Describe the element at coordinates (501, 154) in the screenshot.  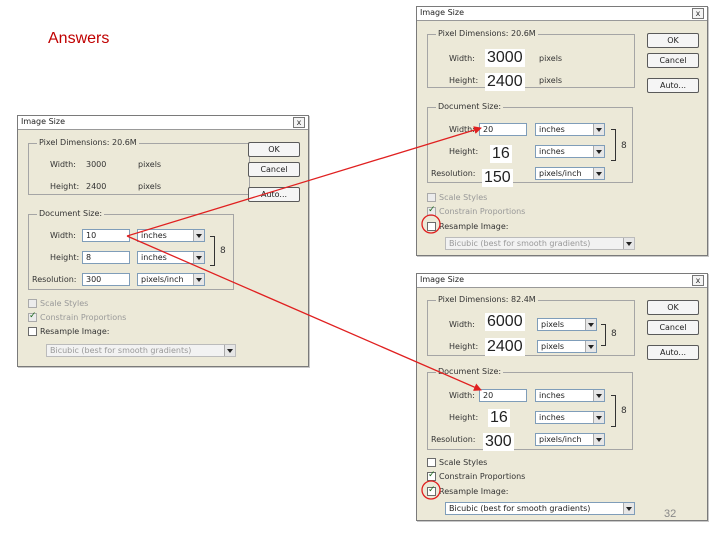
I see `answer-doc-height-top: 16` at that location.